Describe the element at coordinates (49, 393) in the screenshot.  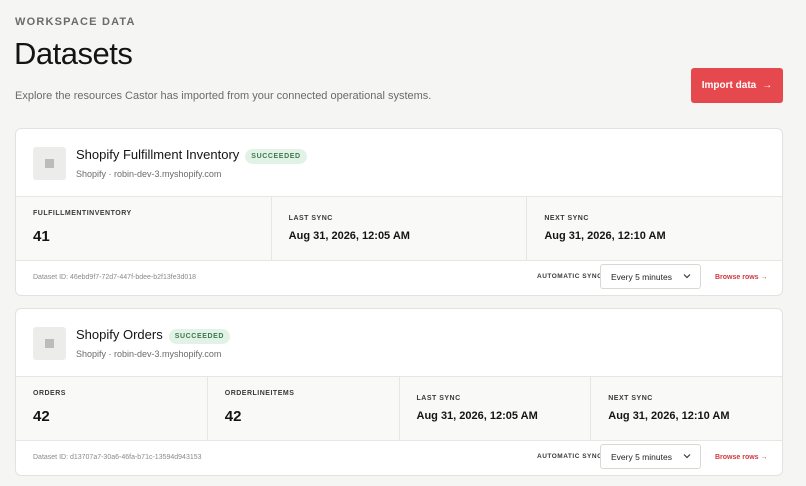
I see `stat-label: ORDERS` at that location.